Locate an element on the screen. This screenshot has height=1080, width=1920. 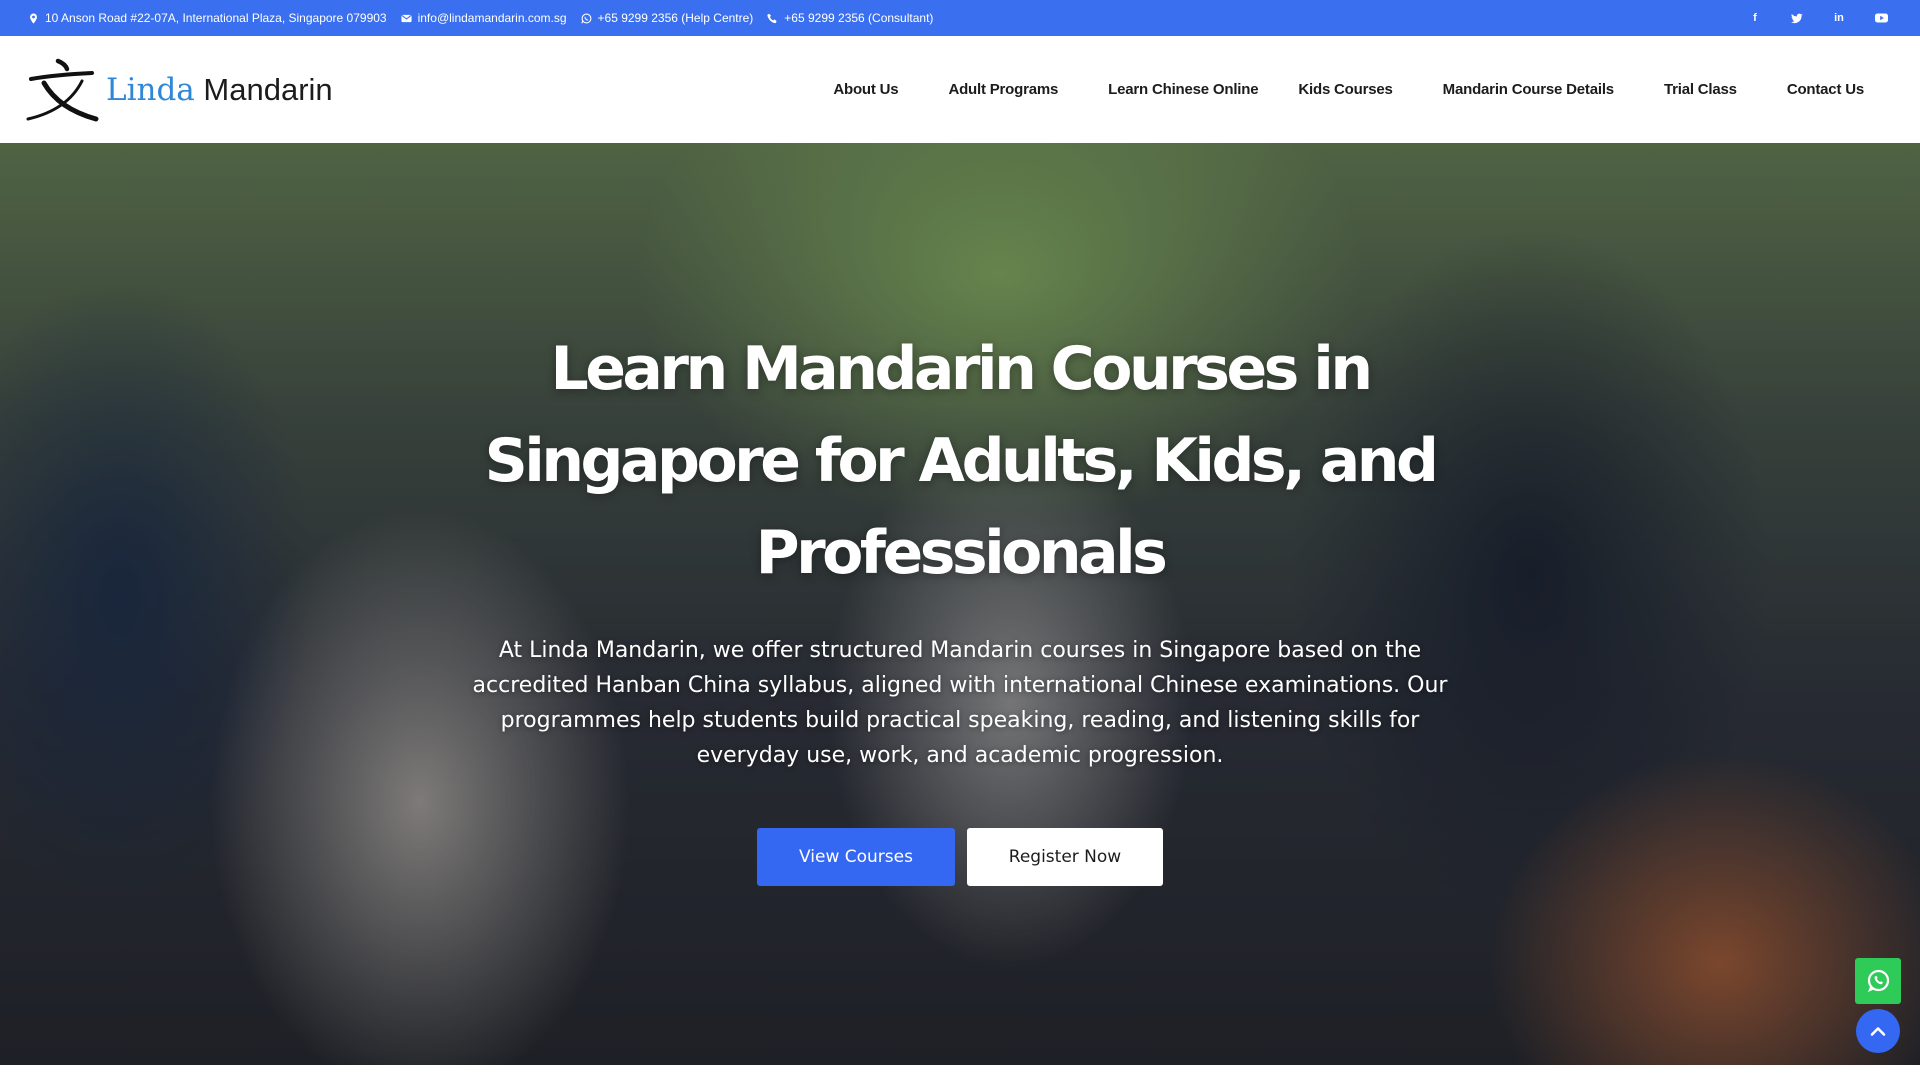
logo-wordmark: Linda Mandarin is located at coordinates (219, 90).